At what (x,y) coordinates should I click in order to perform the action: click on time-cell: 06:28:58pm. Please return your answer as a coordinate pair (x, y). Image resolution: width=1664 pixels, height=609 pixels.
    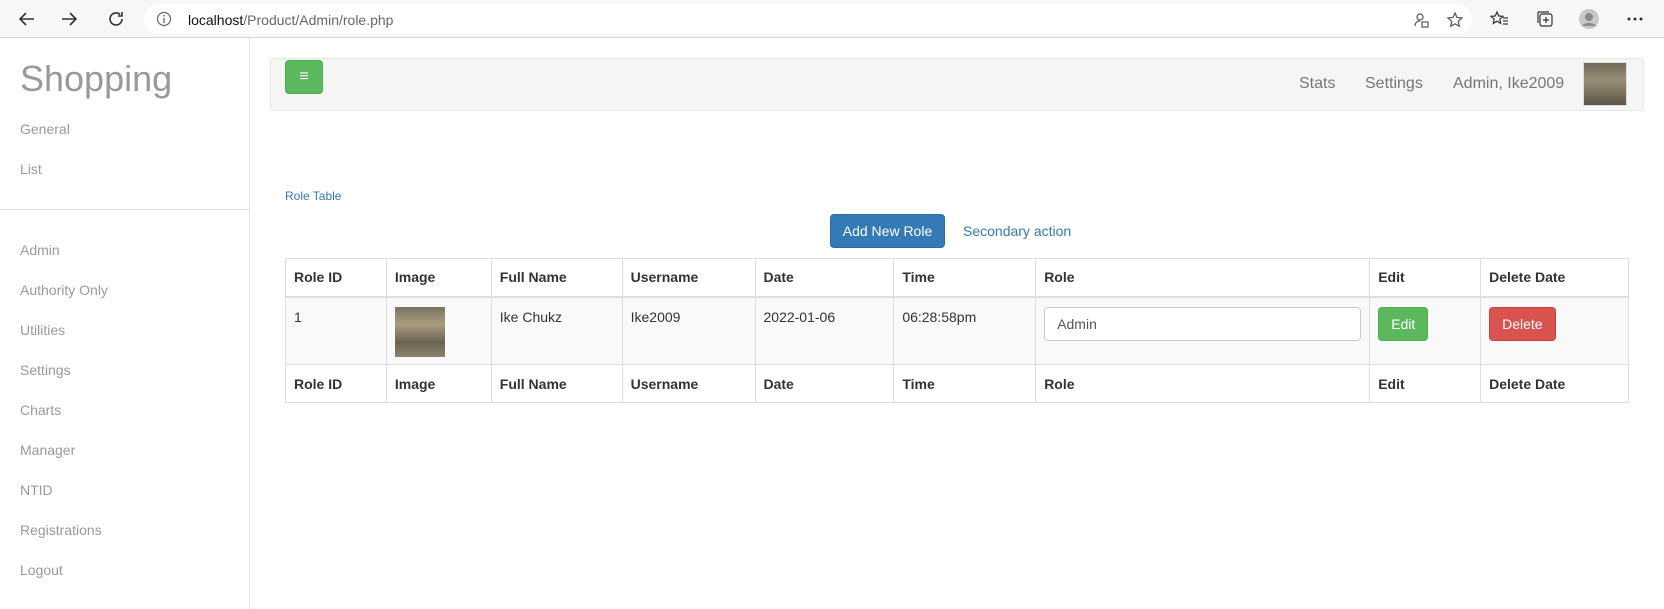
    Looking at the image, I should click on (965, 330).